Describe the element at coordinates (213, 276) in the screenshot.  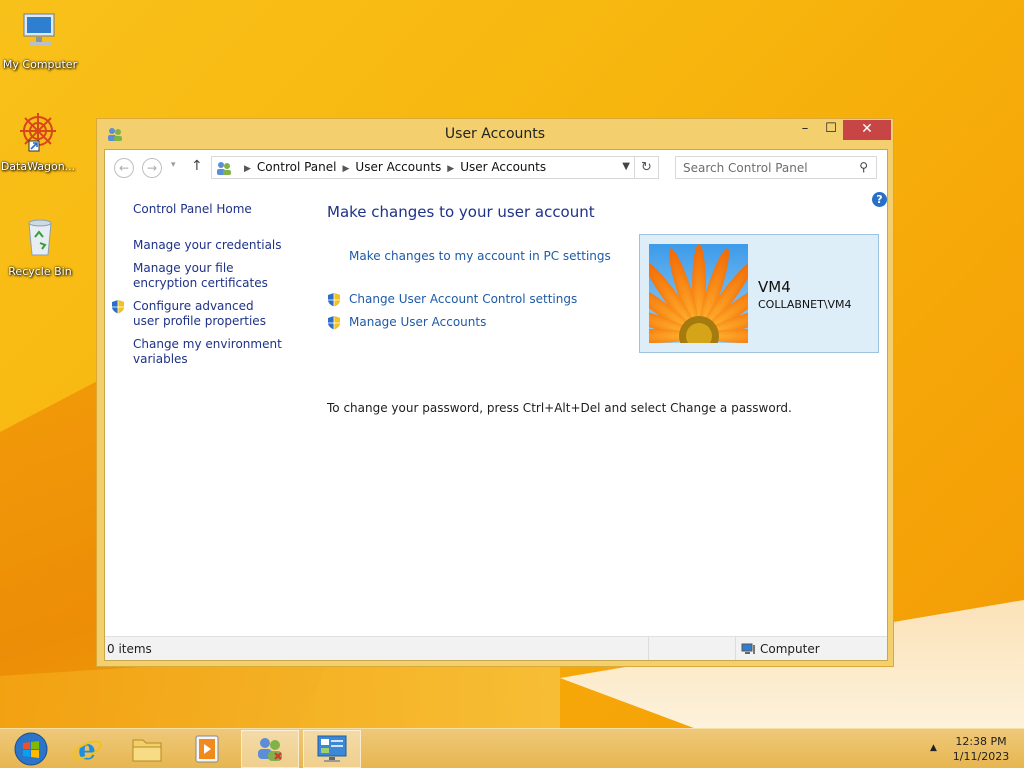
I see `manage-encryption-certificates-link: Manage your file encryption certificates` at that location.